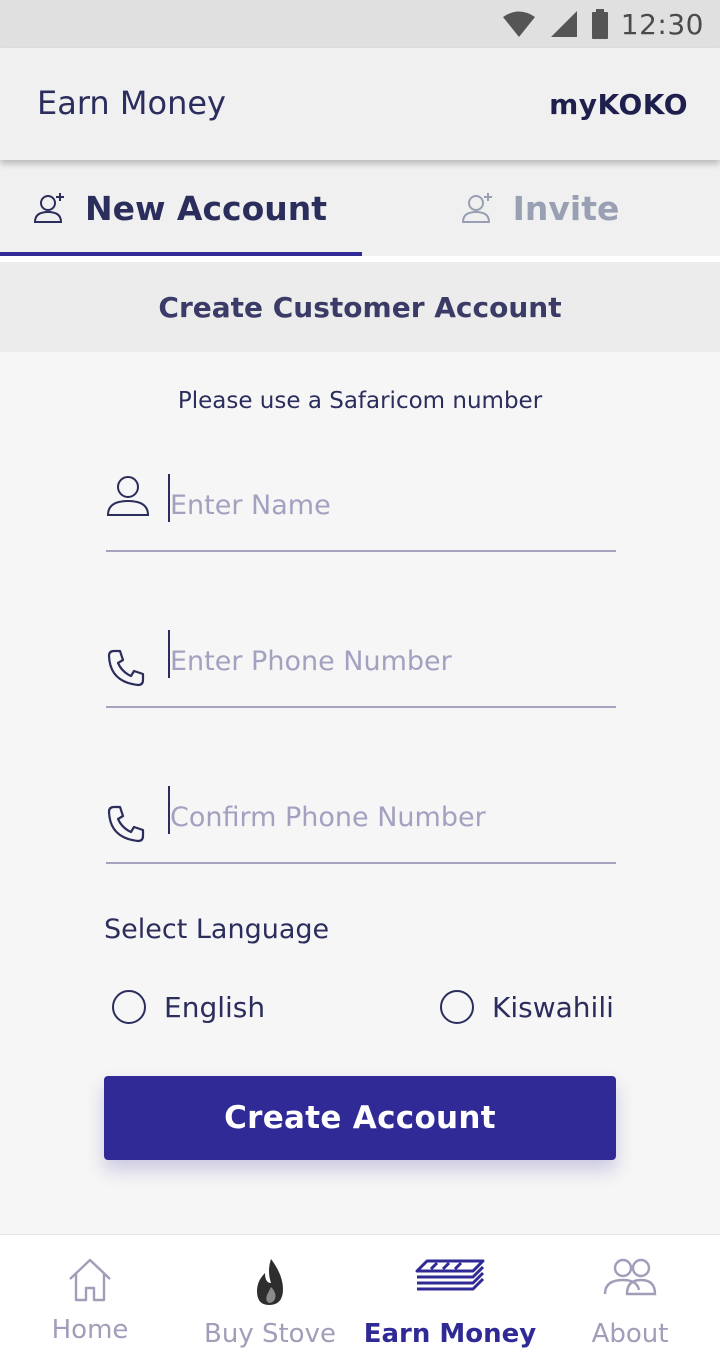 This screenshot has width=720, height=1366. What do you see at coordinates (390, 661) in the screenshot?
I see `phone-input` at bounding box center [390, 661].